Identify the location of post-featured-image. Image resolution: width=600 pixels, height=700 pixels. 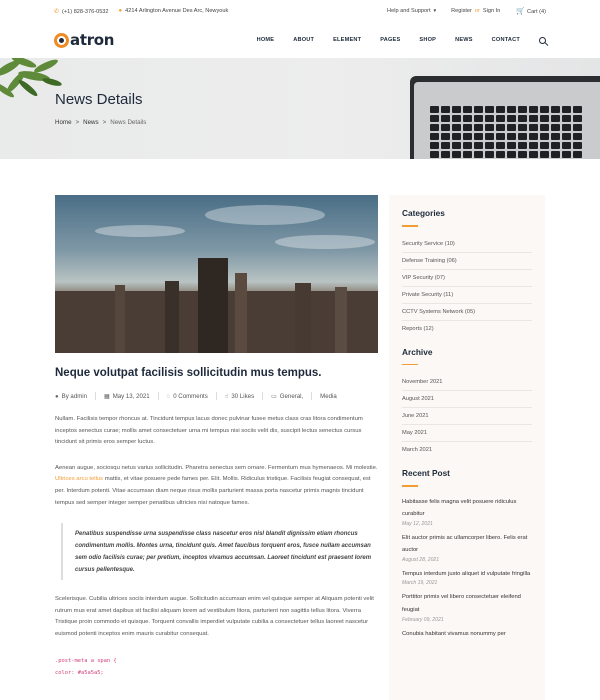
(216, 274).